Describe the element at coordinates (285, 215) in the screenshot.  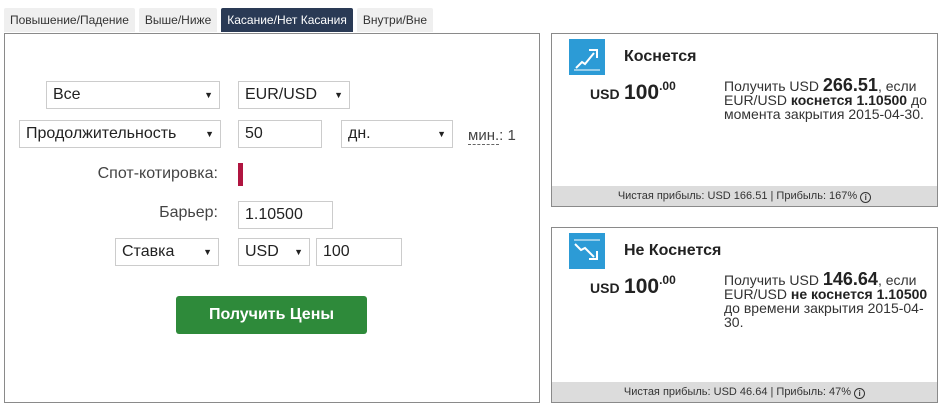
I see `barrier-input: 1.10500` at that location.